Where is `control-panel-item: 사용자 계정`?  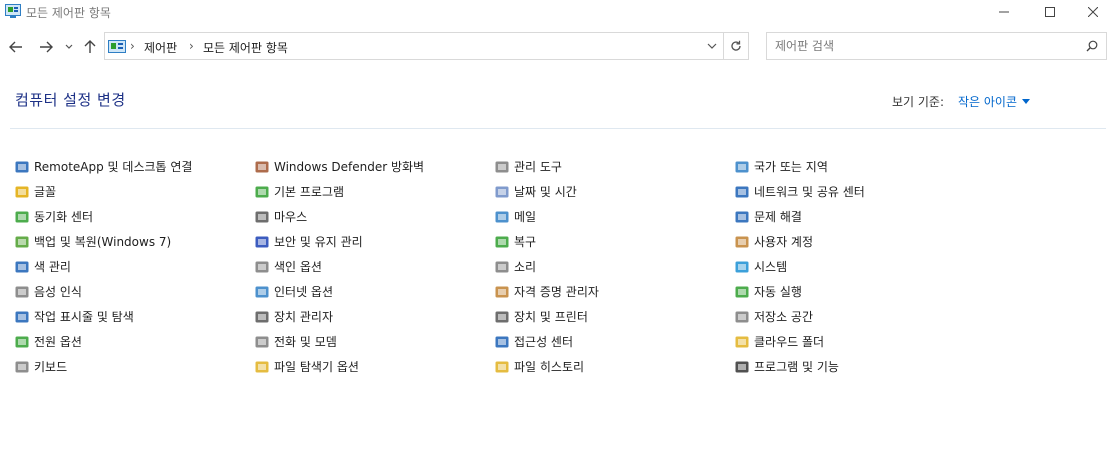 control-panel-item: 사용자 계정 is located at coordinates (854, 241).